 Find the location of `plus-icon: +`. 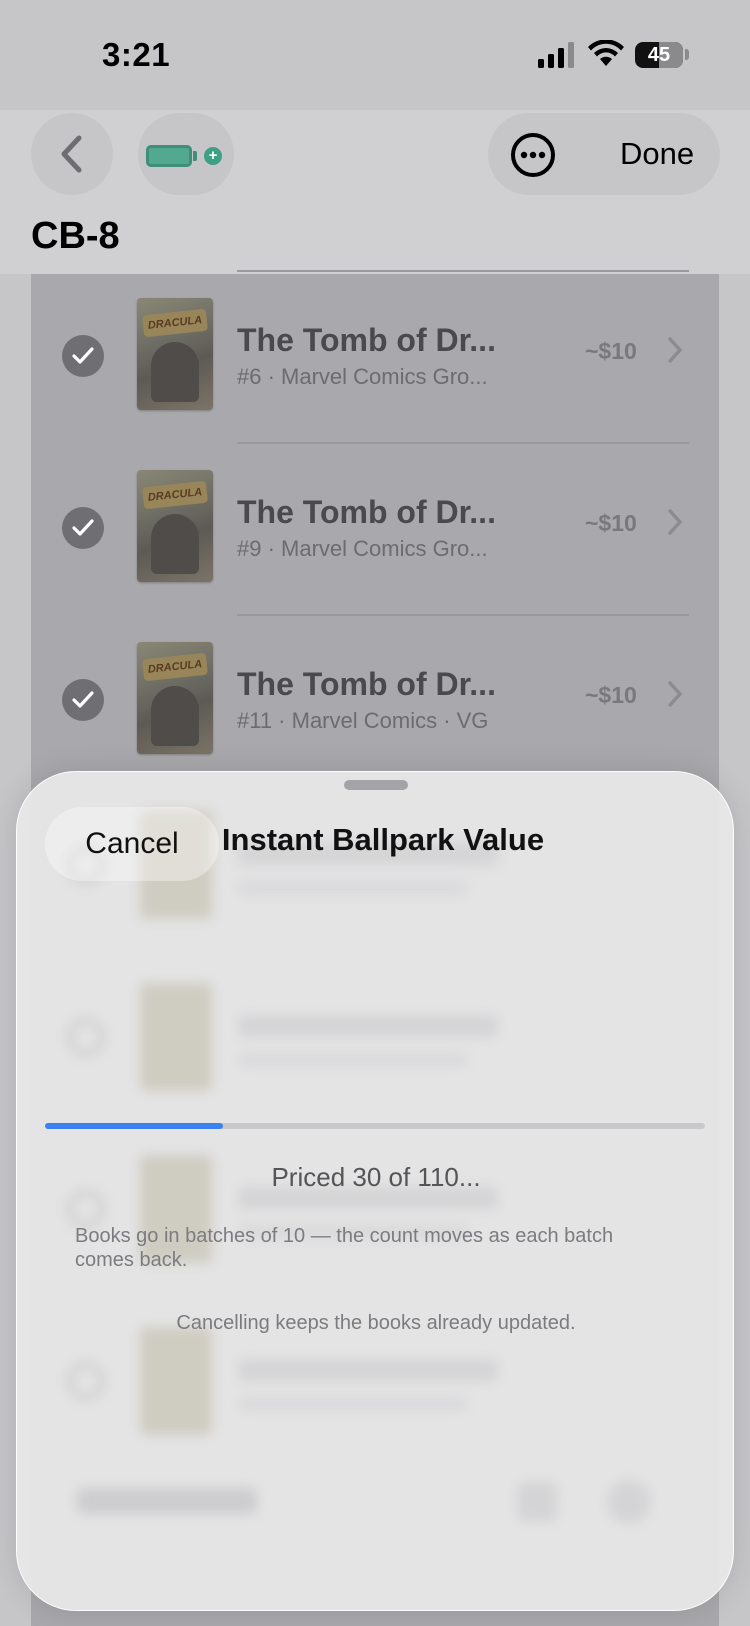

plus-icon: + is located at coordinates (213, 156).